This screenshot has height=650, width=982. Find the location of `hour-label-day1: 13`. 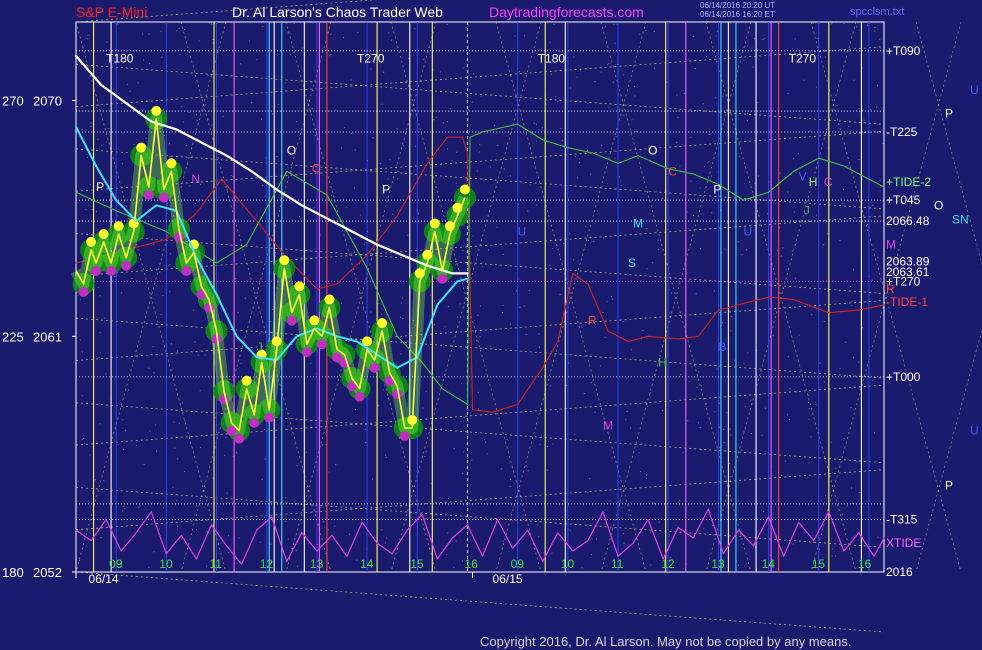

hour-label-day1: 13 is located at coordinates (317, 564).